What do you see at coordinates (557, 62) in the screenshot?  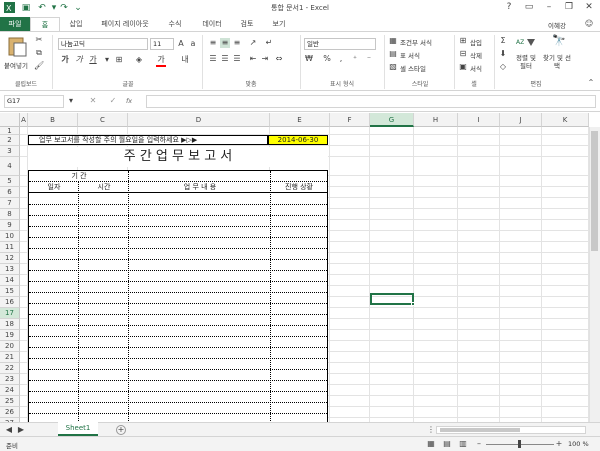 I see `find-select-button: 찾기 및 선택` at bounding box center [557, 62].